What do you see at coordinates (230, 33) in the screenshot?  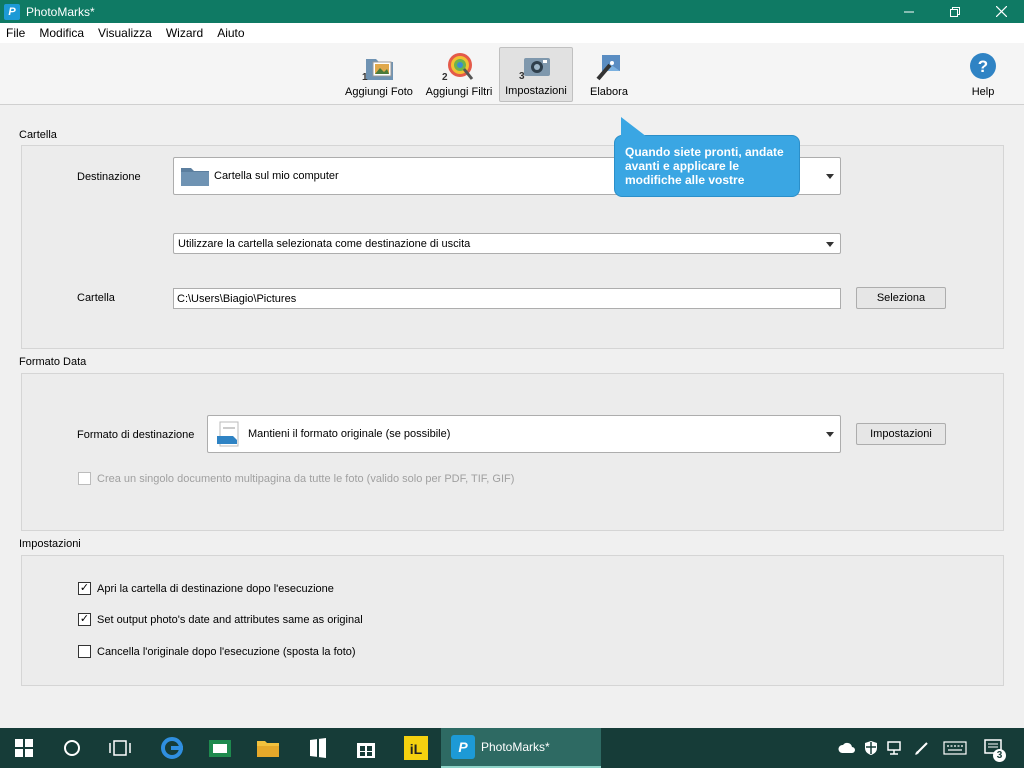 I see `menu-aiuto: Aiuto` at bounding box center [230, 33].